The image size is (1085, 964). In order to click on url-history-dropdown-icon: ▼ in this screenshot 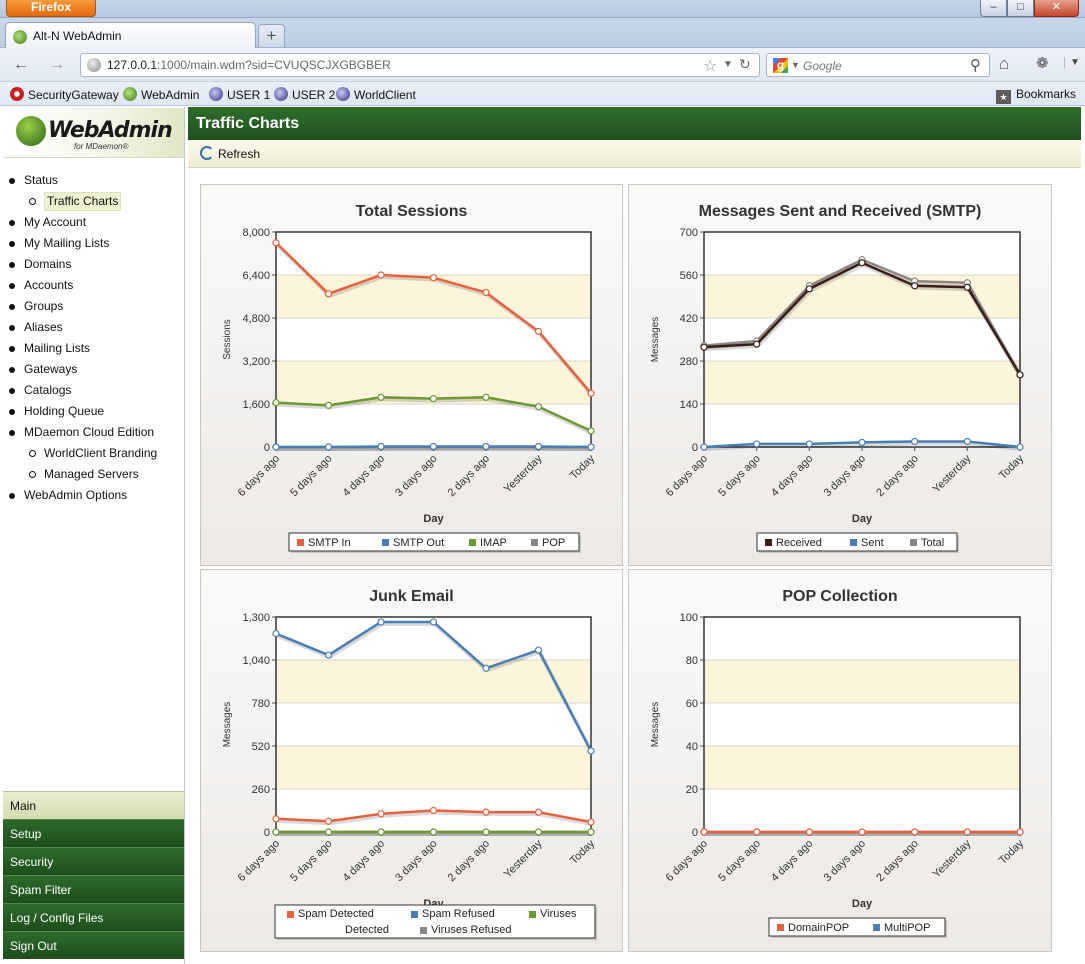, I will do `click(728, 64)`.